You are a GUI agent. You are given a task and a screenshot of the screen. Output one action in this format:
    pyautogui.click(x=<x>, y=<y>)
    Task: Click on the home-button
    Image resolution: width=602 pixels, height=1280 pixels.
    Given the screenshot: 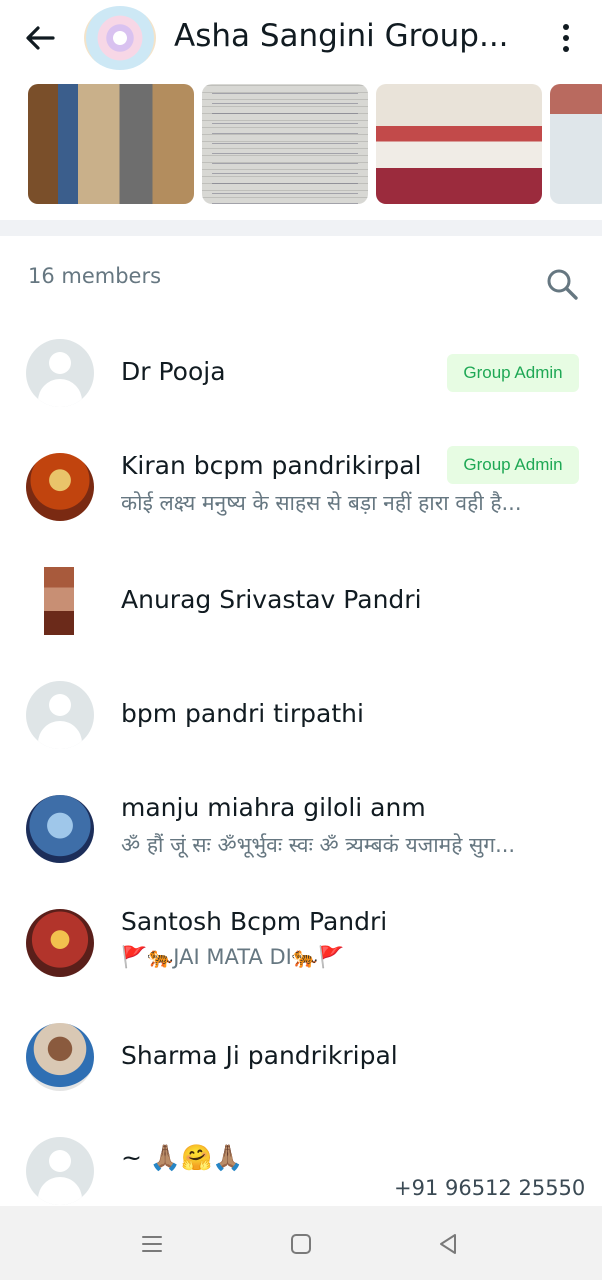 What is the action you would take?
    pyautogui.click(x=301, y=1244)
    